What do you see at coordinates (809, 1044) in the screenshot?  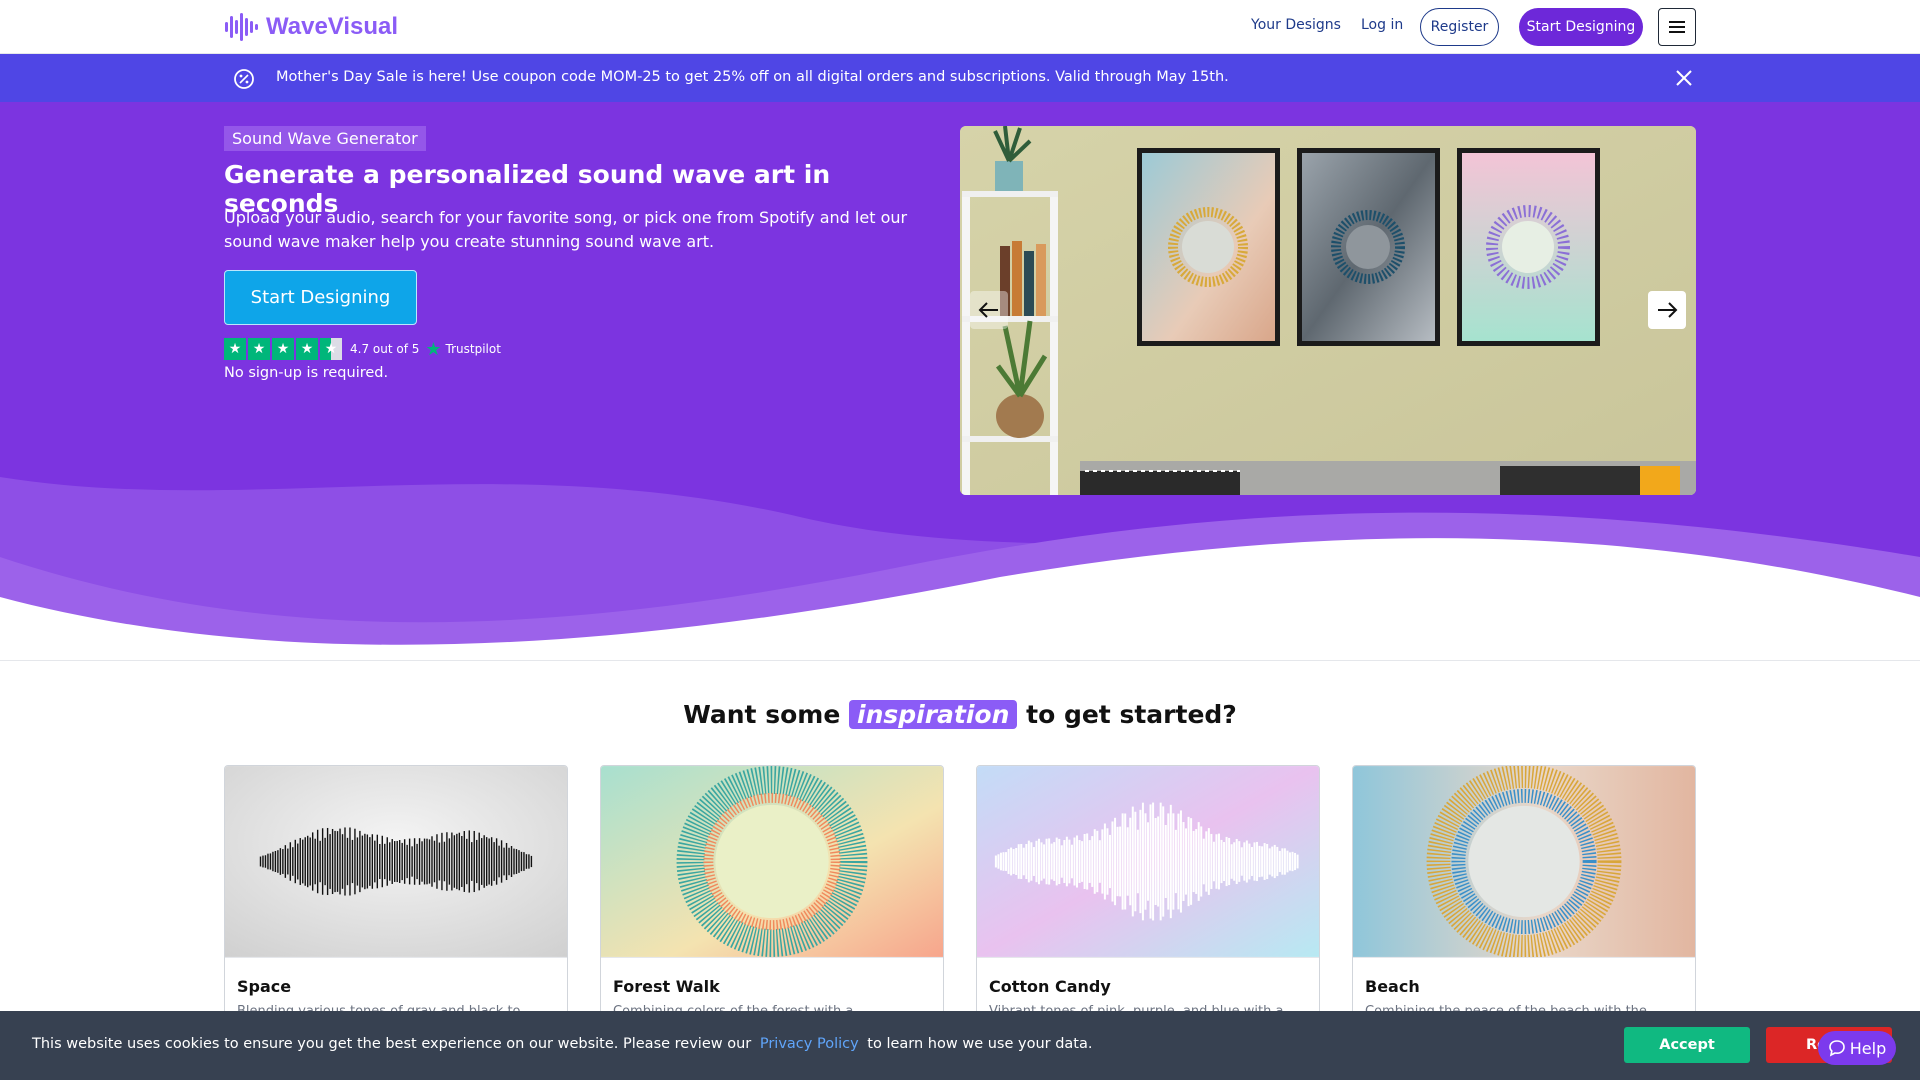 I see `privacy-policy-link: Privacy Policy` at bounding box center [809, 1044].